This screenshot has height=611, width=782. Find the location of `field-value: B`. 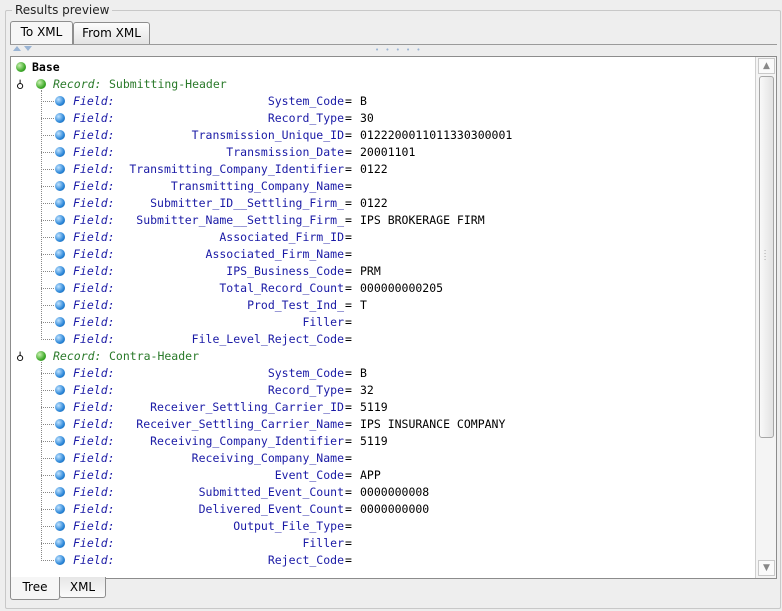

field-value: B is located at coordinates (363, 101).